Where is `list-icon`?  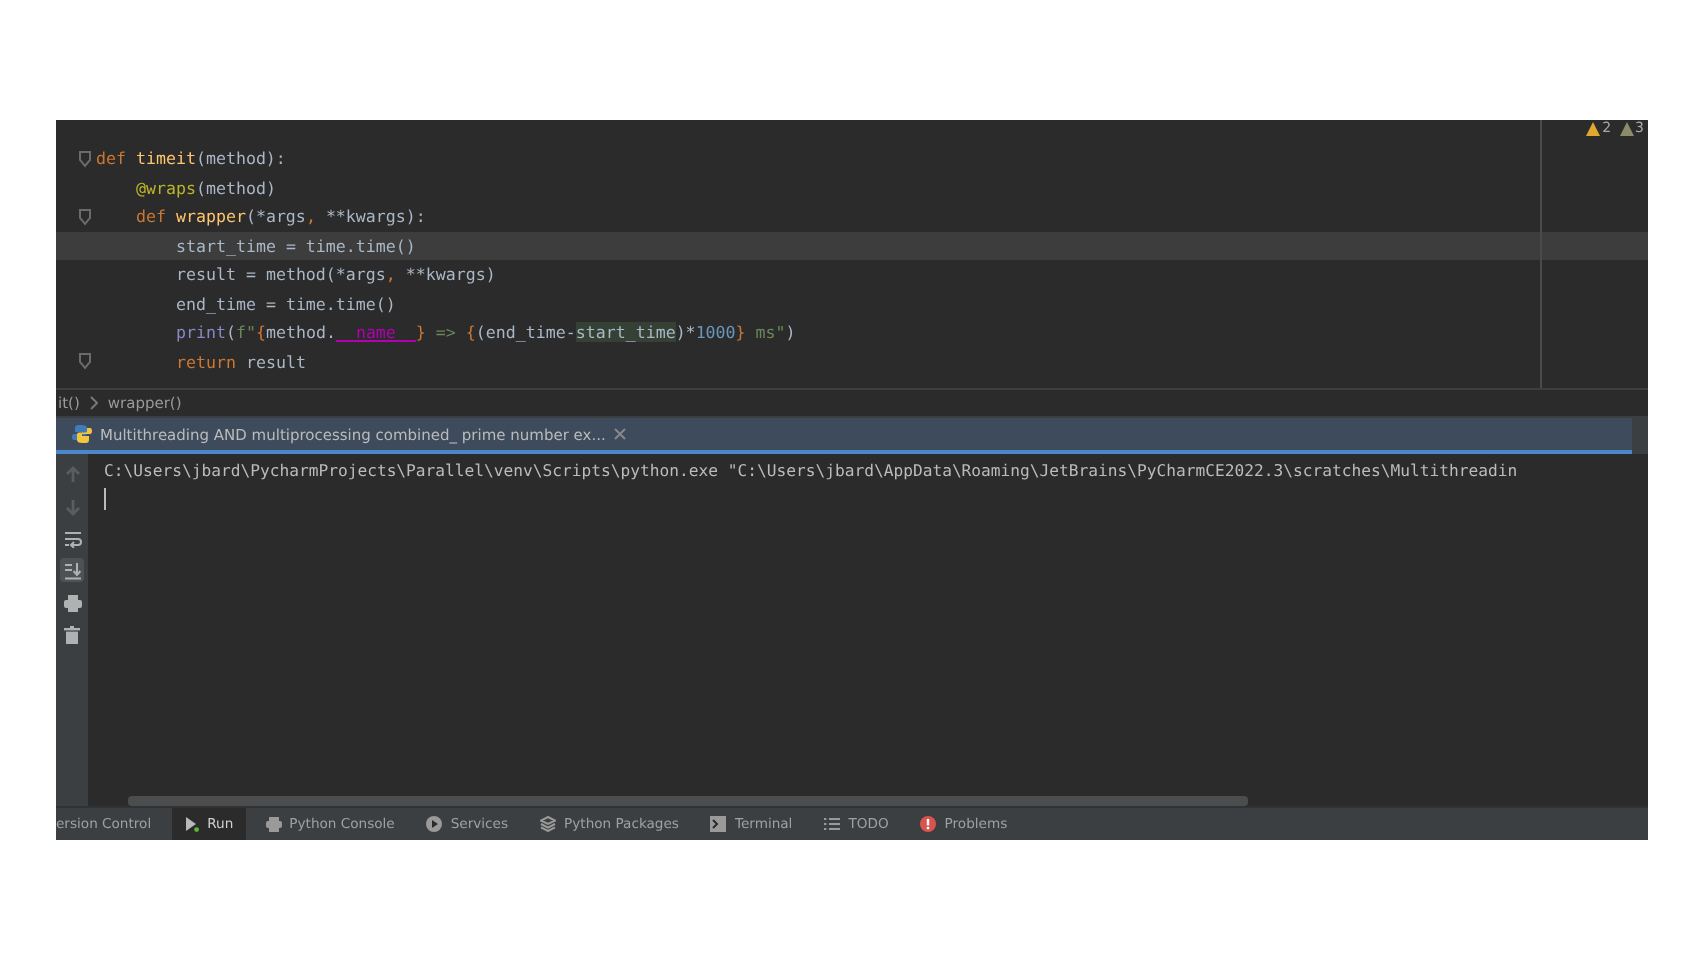
list-icon is located at coordinates (832, 824).